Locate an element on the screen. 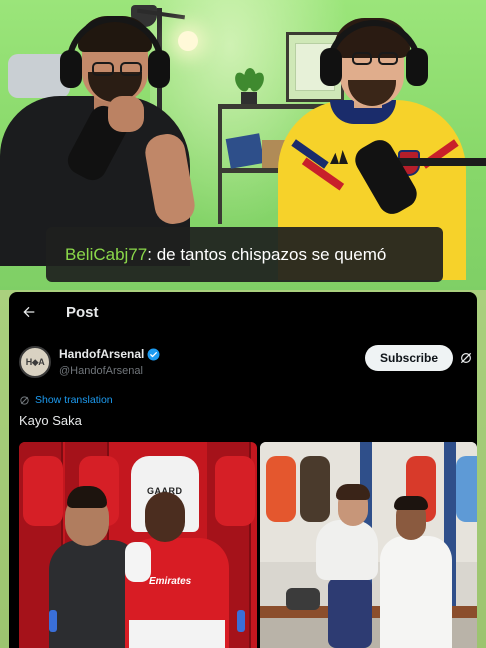 The image size is (486, 648). avatar-initials: H◆A is located at coordinates (35, 361).